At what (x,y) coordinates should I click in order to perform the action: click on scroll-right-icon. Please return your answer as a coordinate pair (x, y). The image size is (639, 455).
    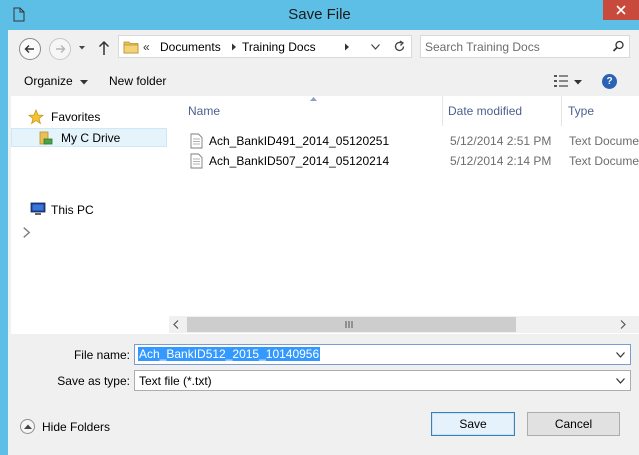
    Looking at the image, I should click on (623, 324).